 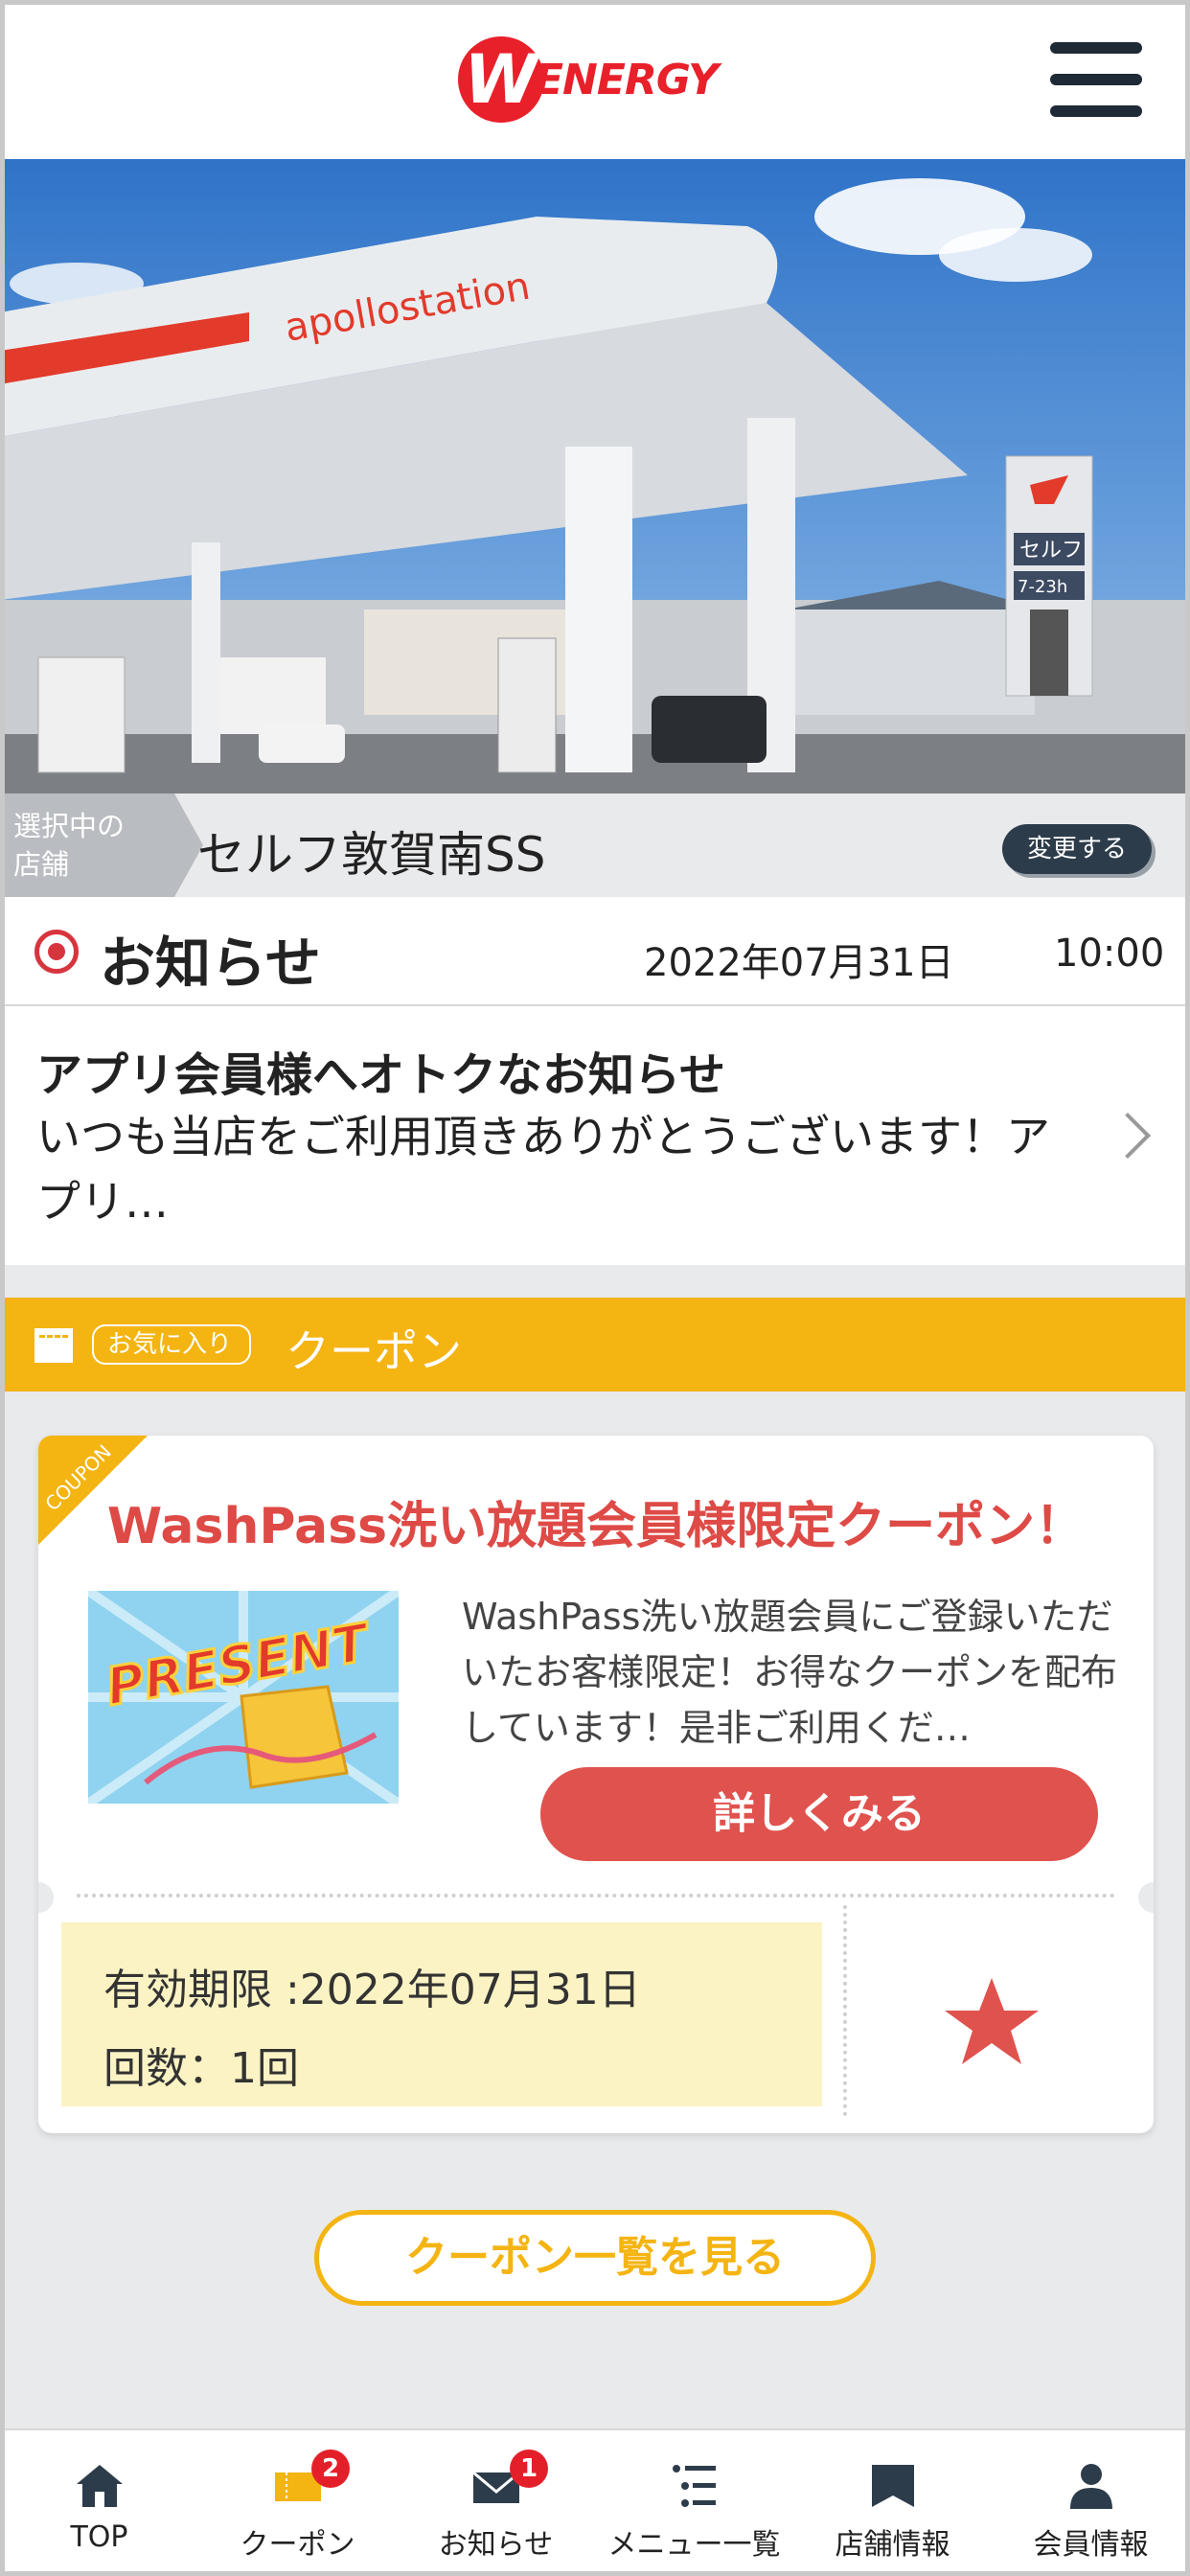 What do you see at coordinates (1091, 2545) in the screenshot?
I see `tab-label: 会員情報` at bounding box center [1091, 2545].